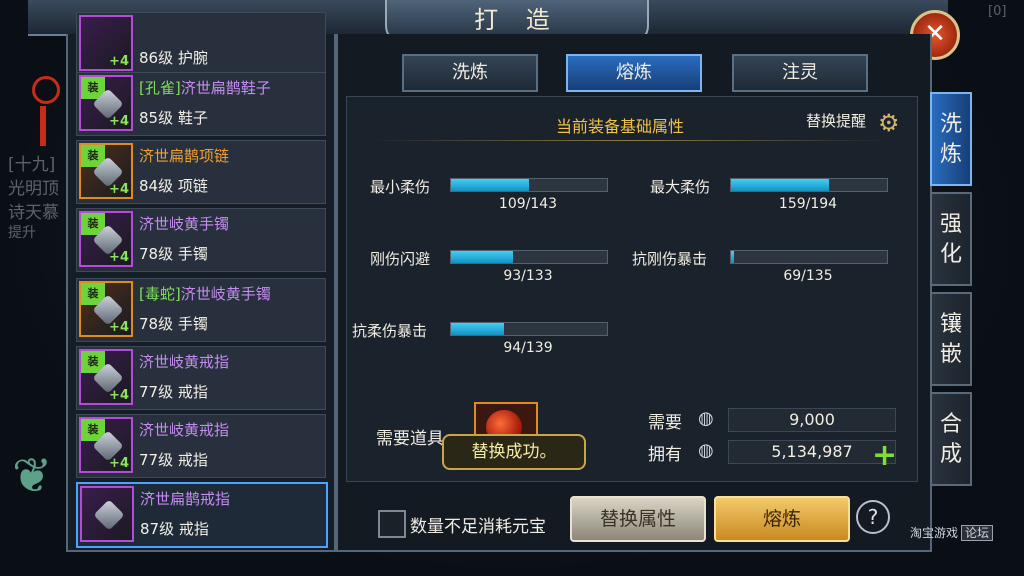 The image size is (1024, 576). Describe the element at coordinates (951, 339) in the screenshot. I see `side-tab-inlay: 镶 嵌` at that location.